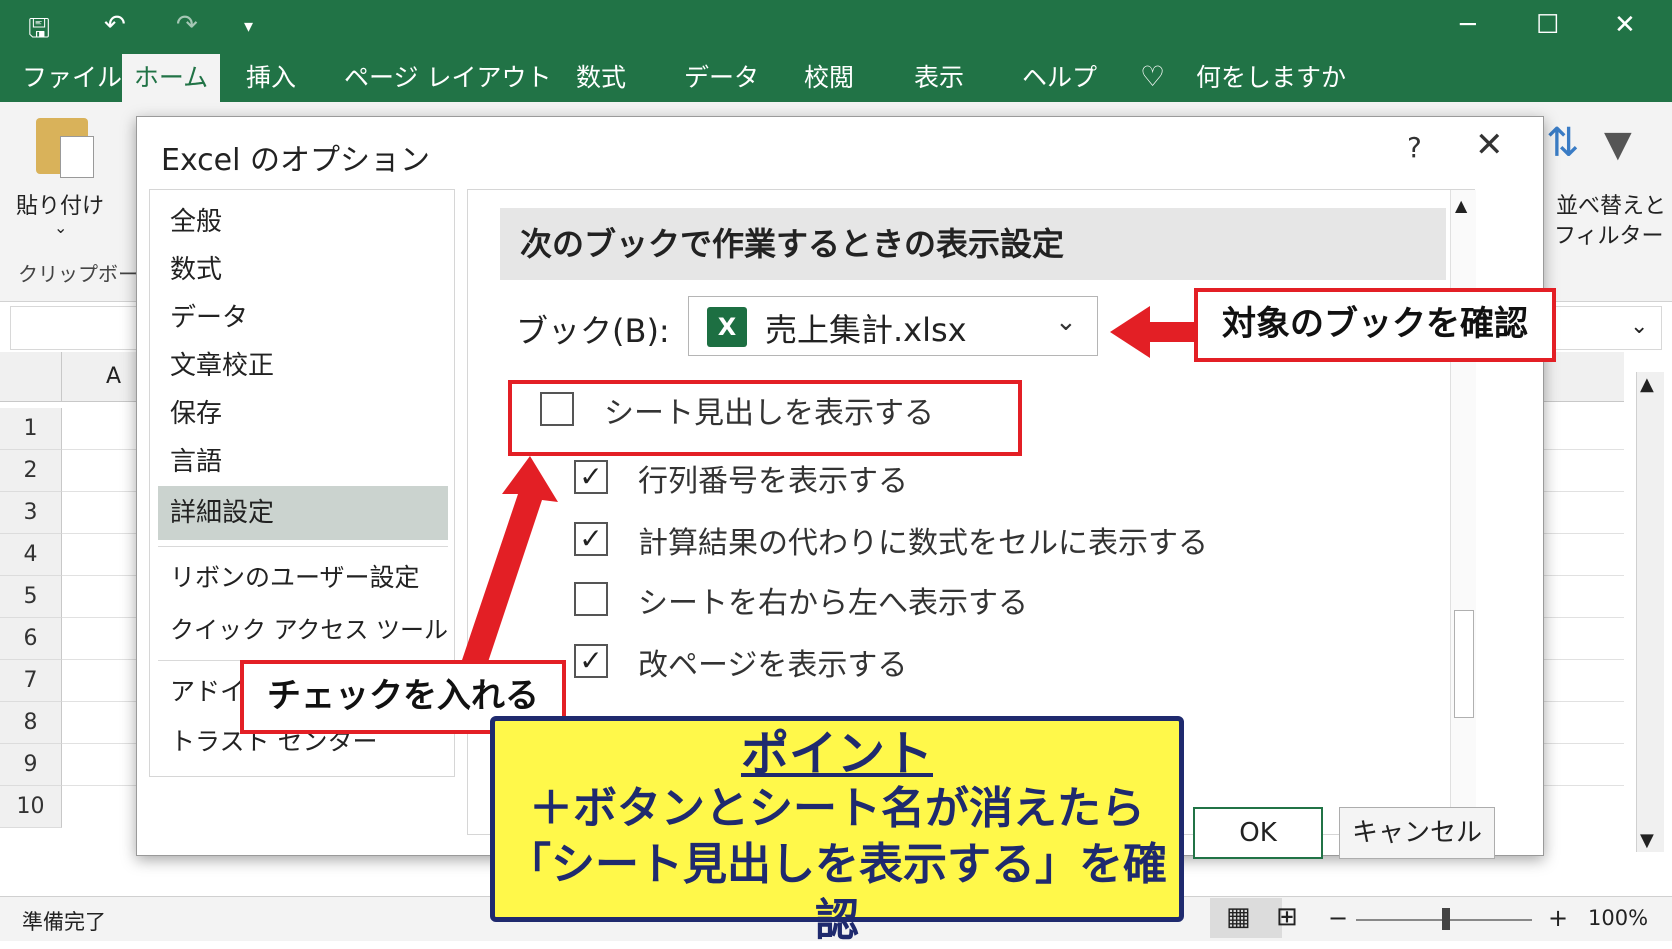 This screenshot has width=1672, height=949. What do you see at coordinates (248, 26) in the screenshot?
I see `qat-dropdown-icon: ▾` at bounding box center [248, 26].